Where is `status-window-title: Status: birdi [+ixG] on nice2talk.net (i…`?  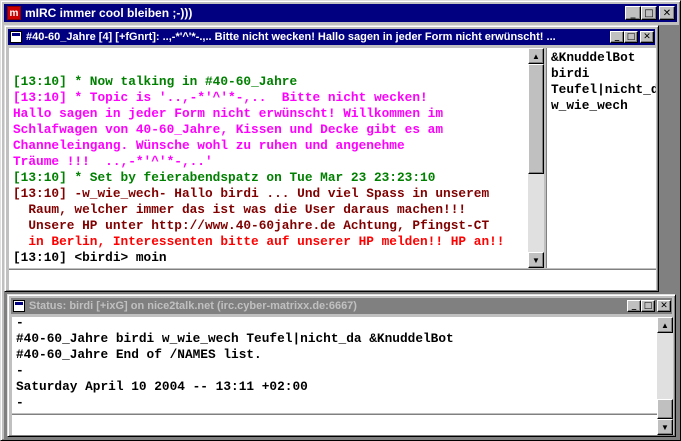 status-window-title: Status: birdi [+ixG] on nice2talk.net (i… is located at coordinates (193, 306).